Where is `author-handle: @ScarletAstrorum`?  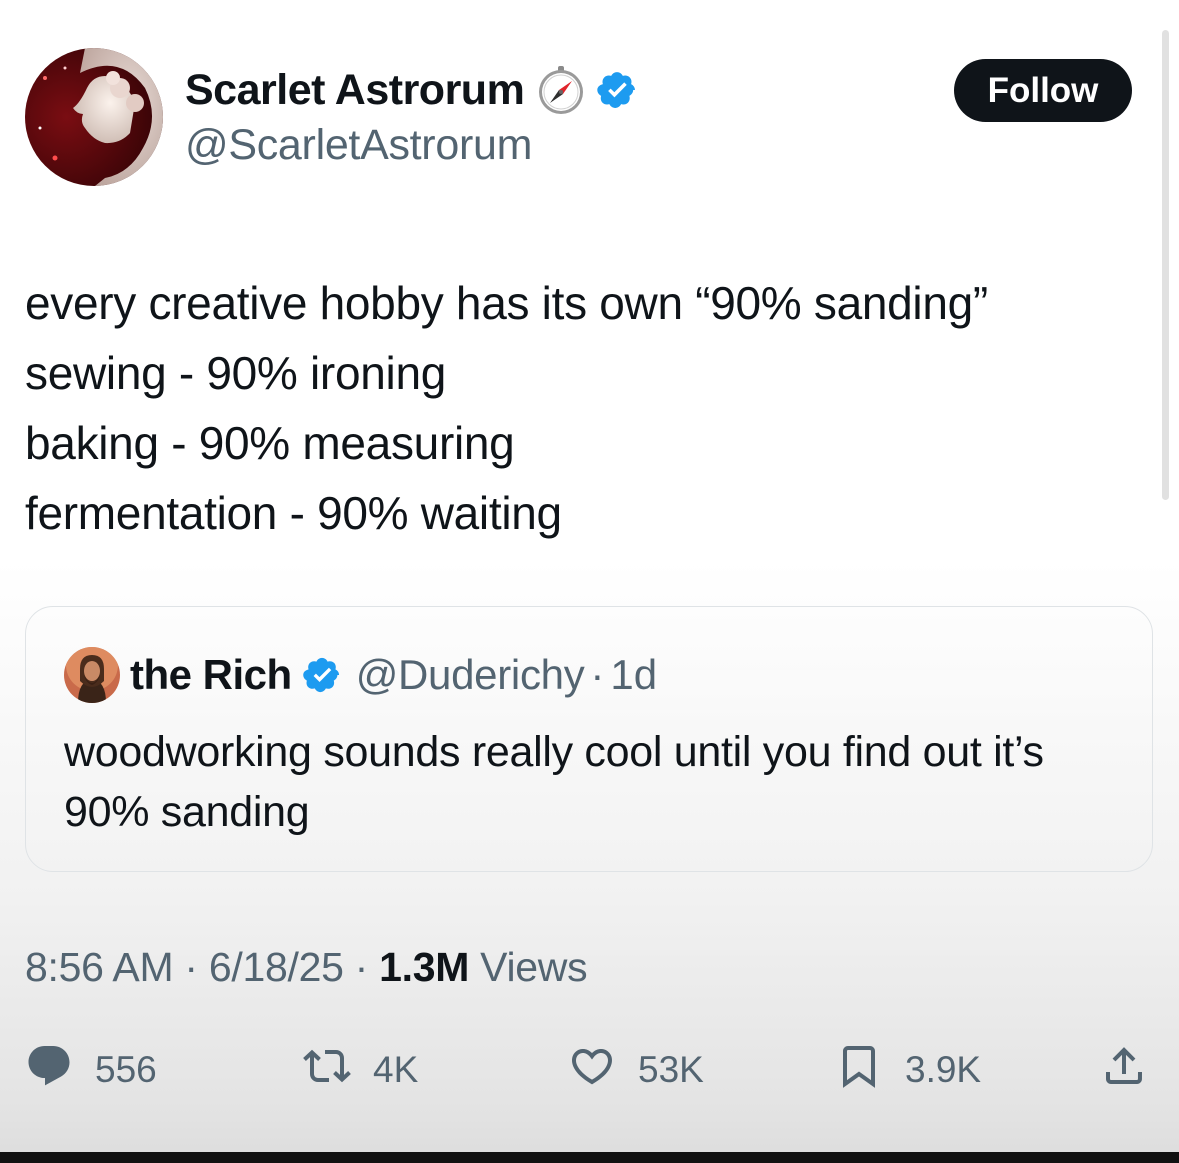
author-handle: @ScarletAstrorum is located at coordinates (358, 145).